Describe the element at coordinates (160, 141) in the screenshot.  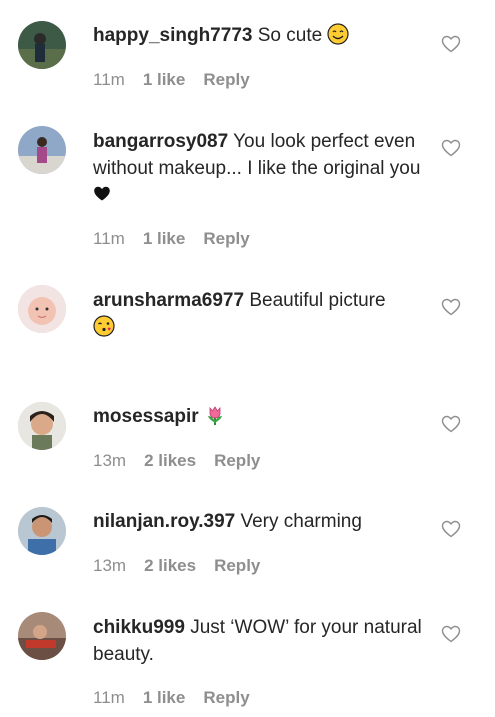
I see `comment-username: bangarrosy087` at that location.